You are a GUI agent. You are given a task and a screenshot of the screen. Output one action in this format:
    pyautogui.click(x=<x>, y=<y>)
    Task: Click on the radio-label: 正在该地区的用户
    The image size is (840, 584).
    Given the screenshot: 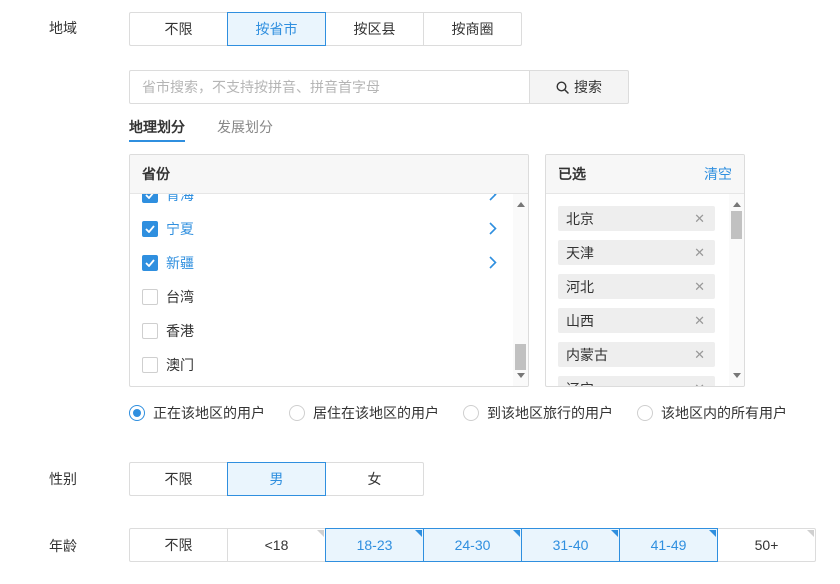 What is the action you would take?
    pyautogui.click(x=209, y=413)
    